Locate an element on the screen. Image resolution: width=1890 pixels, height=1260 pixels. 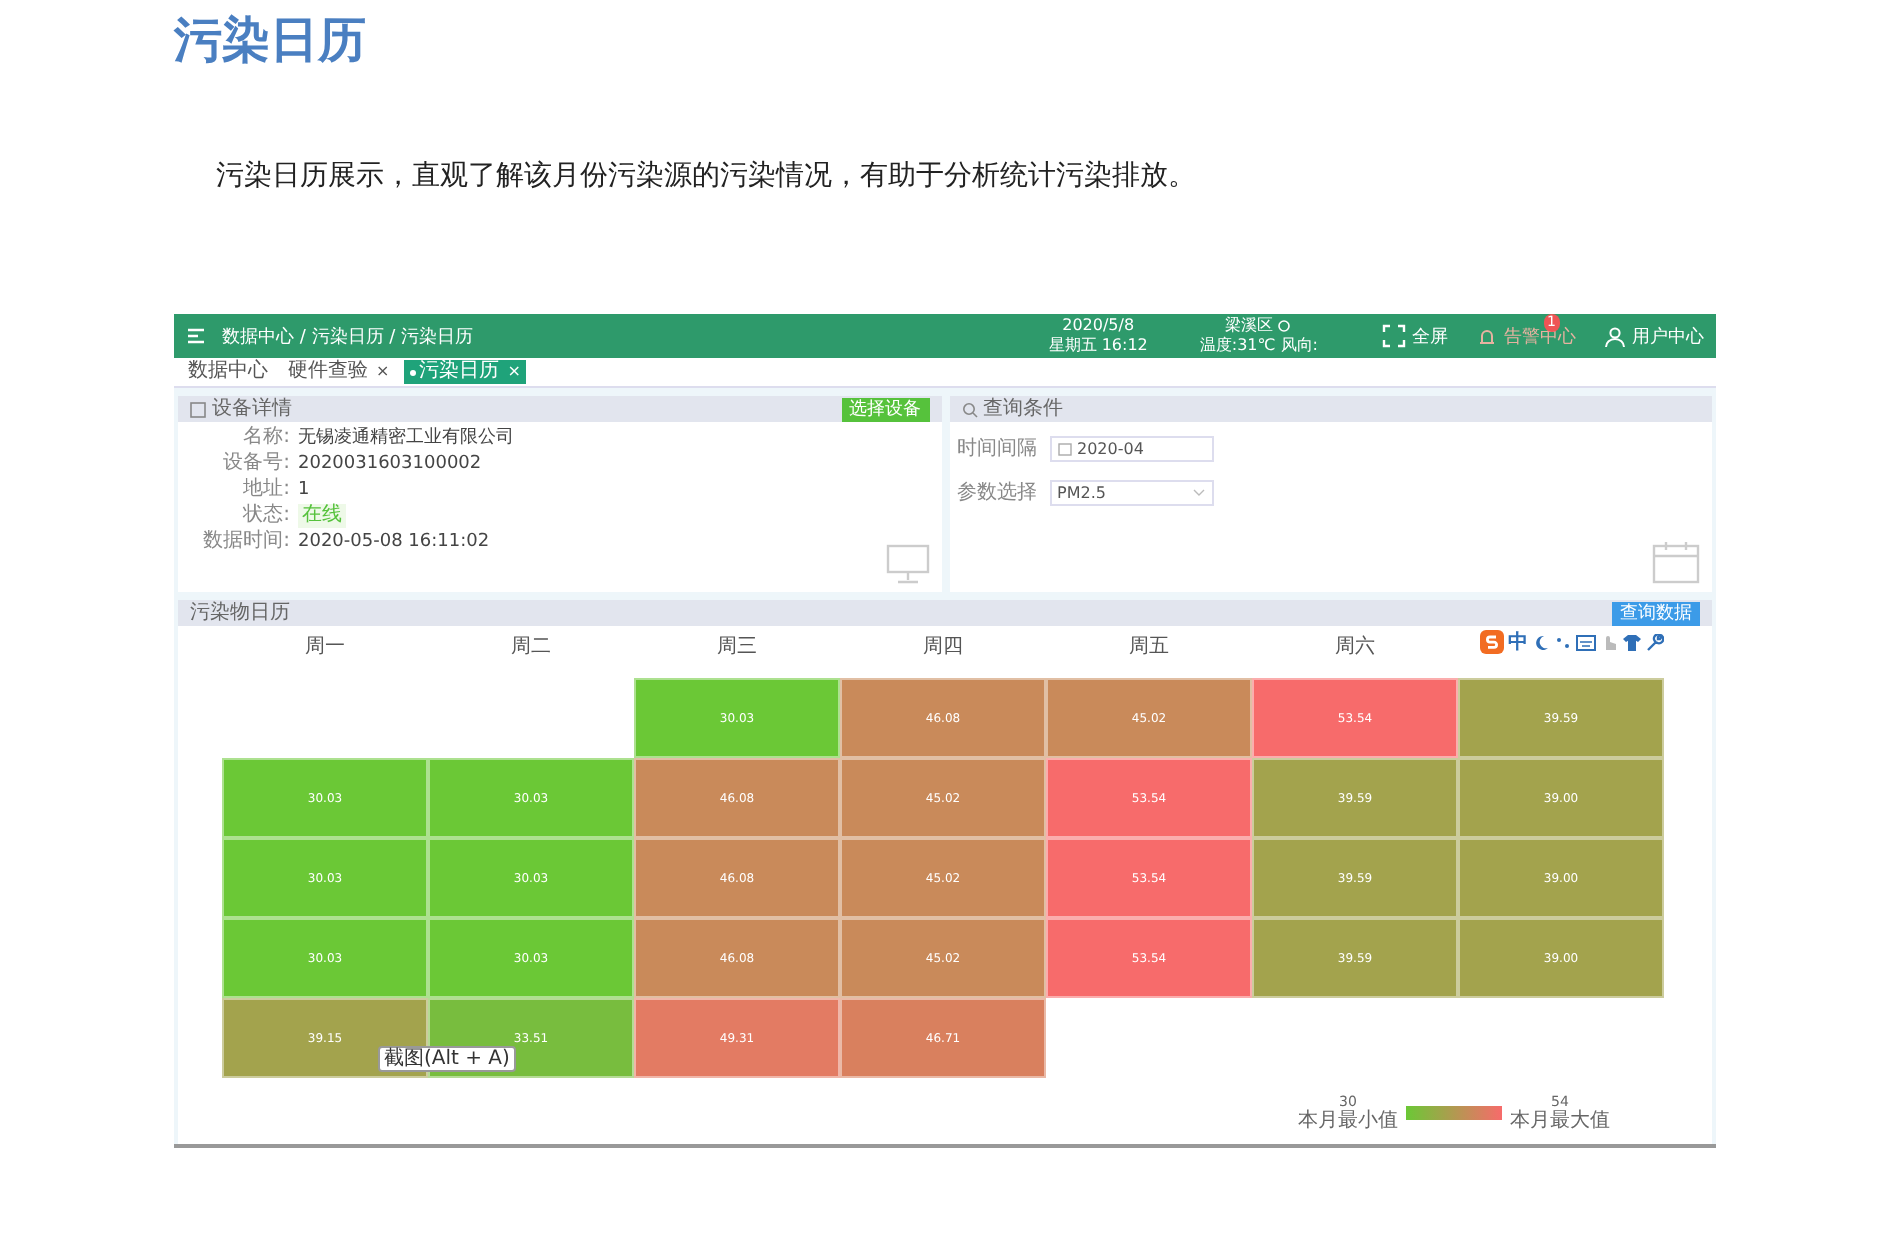
screenshot-tooltip: 截图(Alt + A) is located at coordinates (447, 1059).